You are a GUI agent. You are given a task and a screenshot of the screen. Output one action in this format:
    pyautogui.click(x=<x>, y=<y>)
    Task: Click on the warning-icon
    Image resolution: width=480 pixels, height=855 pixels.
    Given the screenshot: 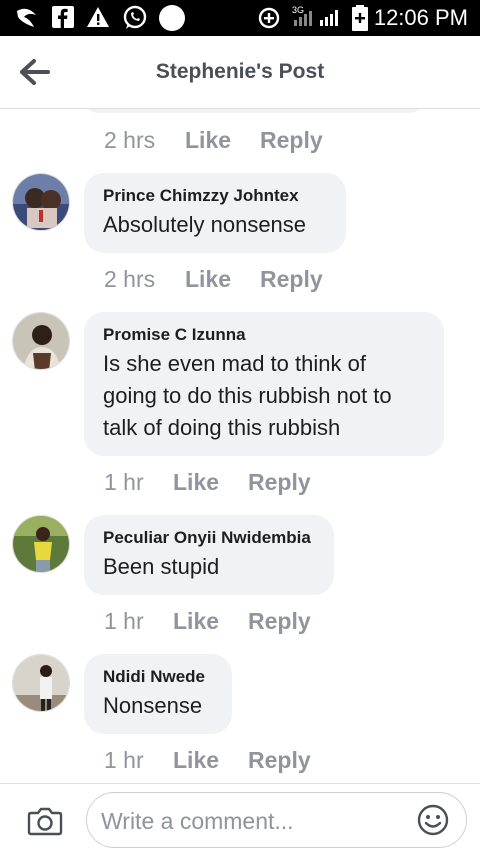 What is the action you would take?
    pyautogui.click(x=98, y=17)
    